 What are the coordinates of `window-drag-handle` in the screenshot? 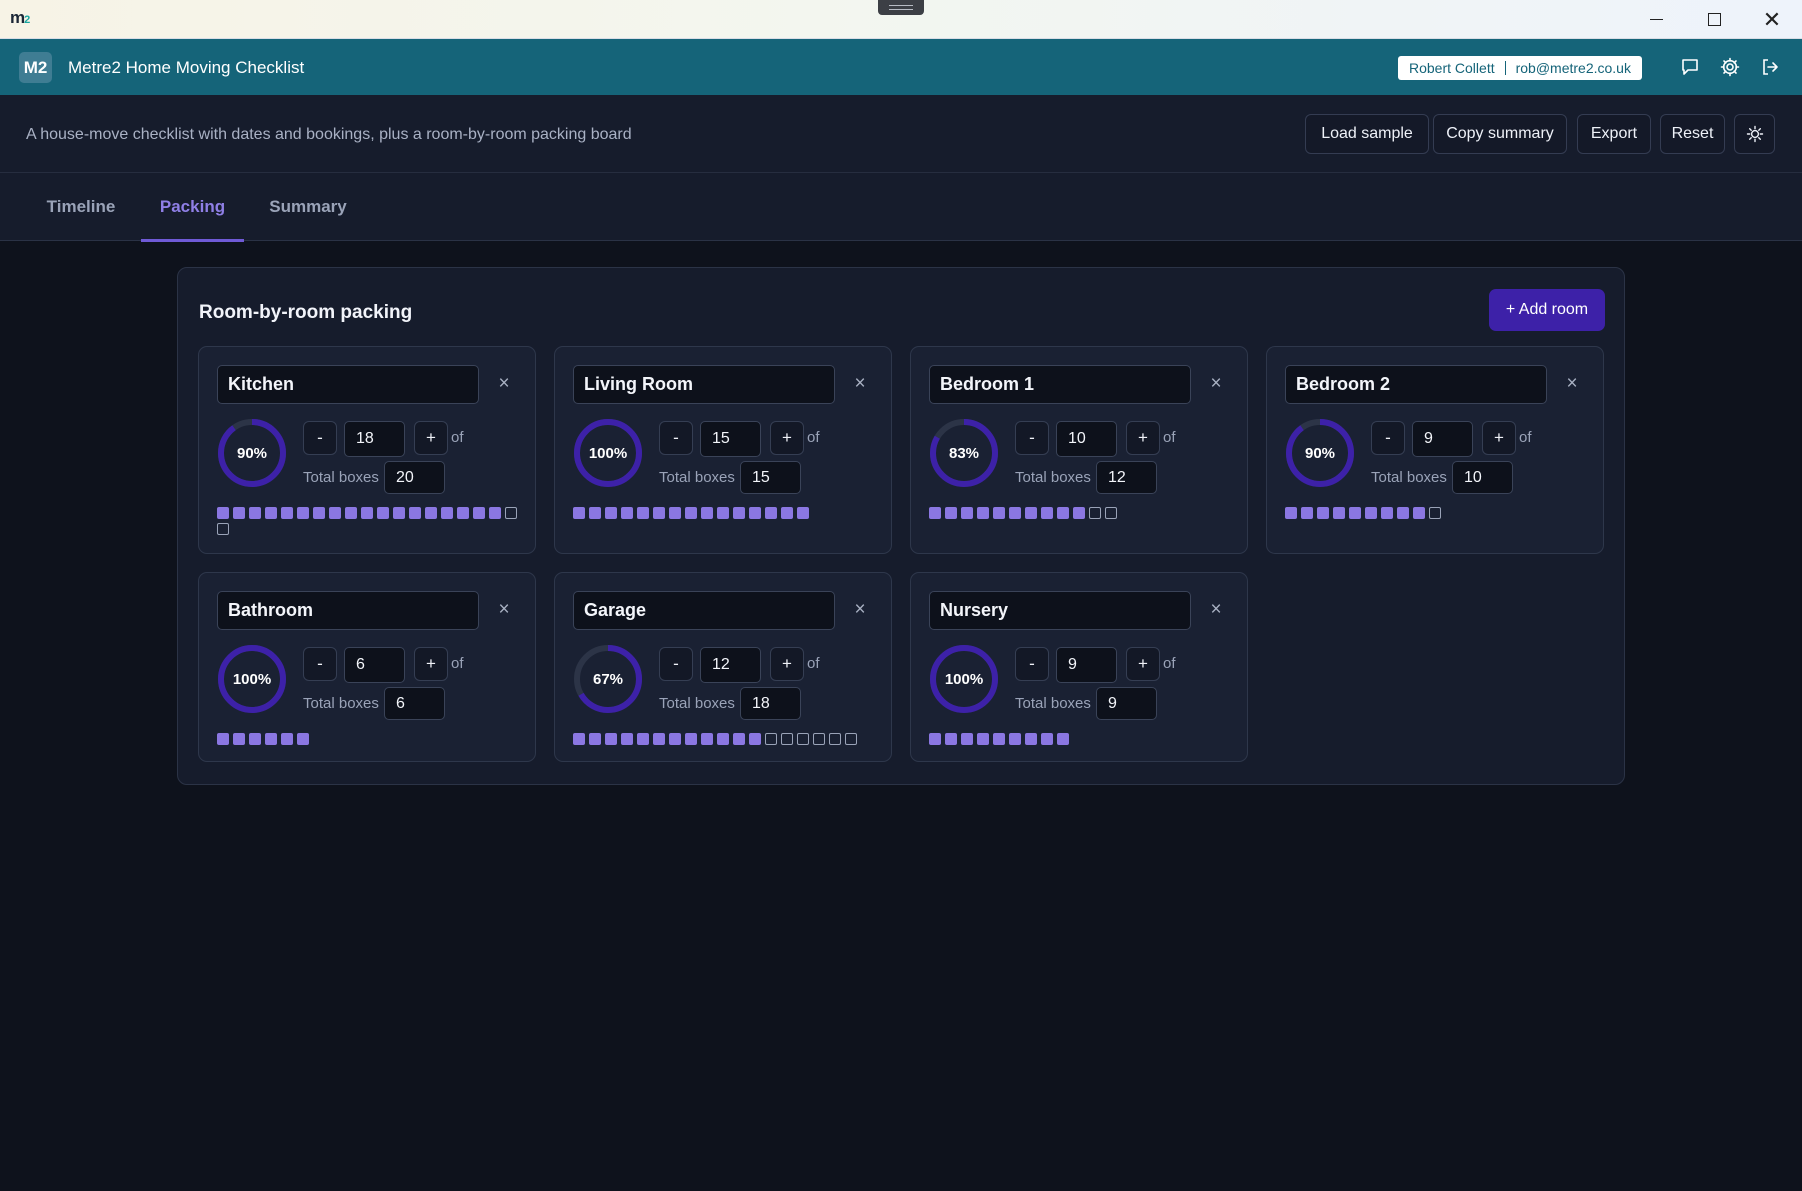 It's located at (901, 7).